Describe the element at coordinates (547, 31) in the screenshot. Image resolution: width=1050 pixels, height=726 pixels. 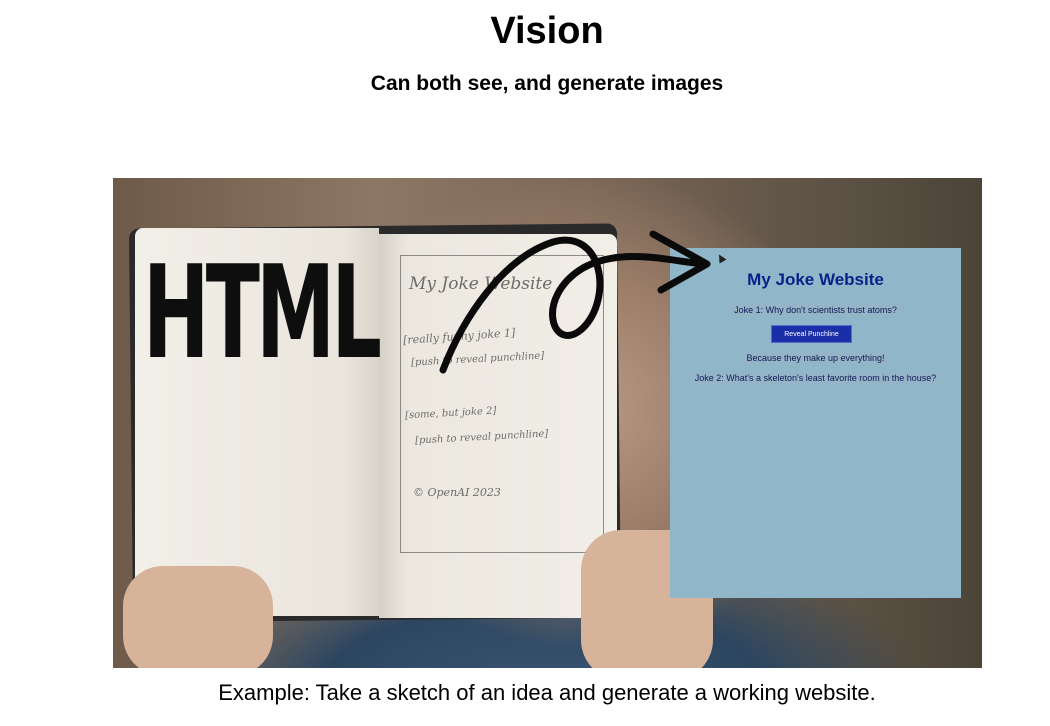
I see `slide-title: Vision` at that location.